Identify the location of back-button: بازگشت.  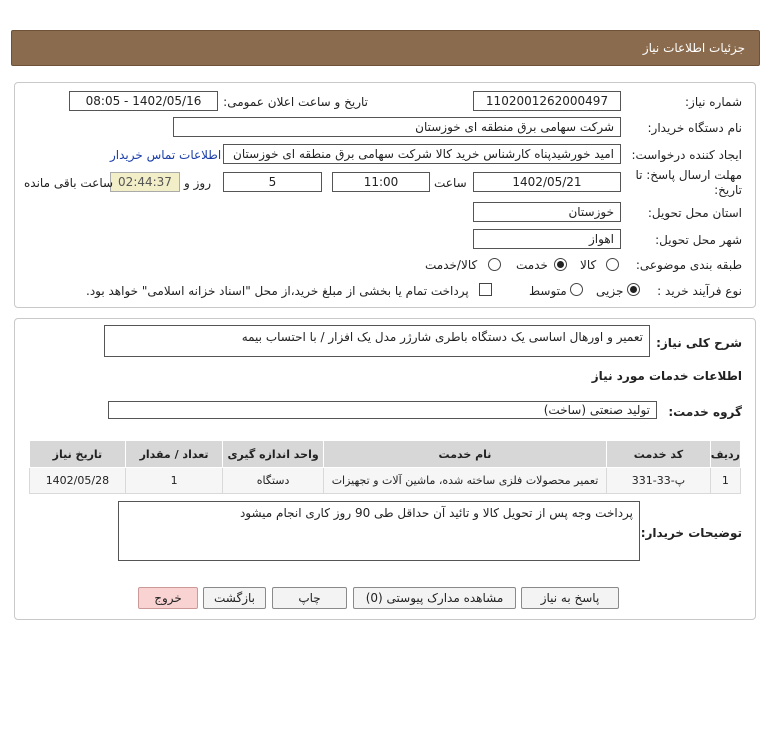
(234, 598).